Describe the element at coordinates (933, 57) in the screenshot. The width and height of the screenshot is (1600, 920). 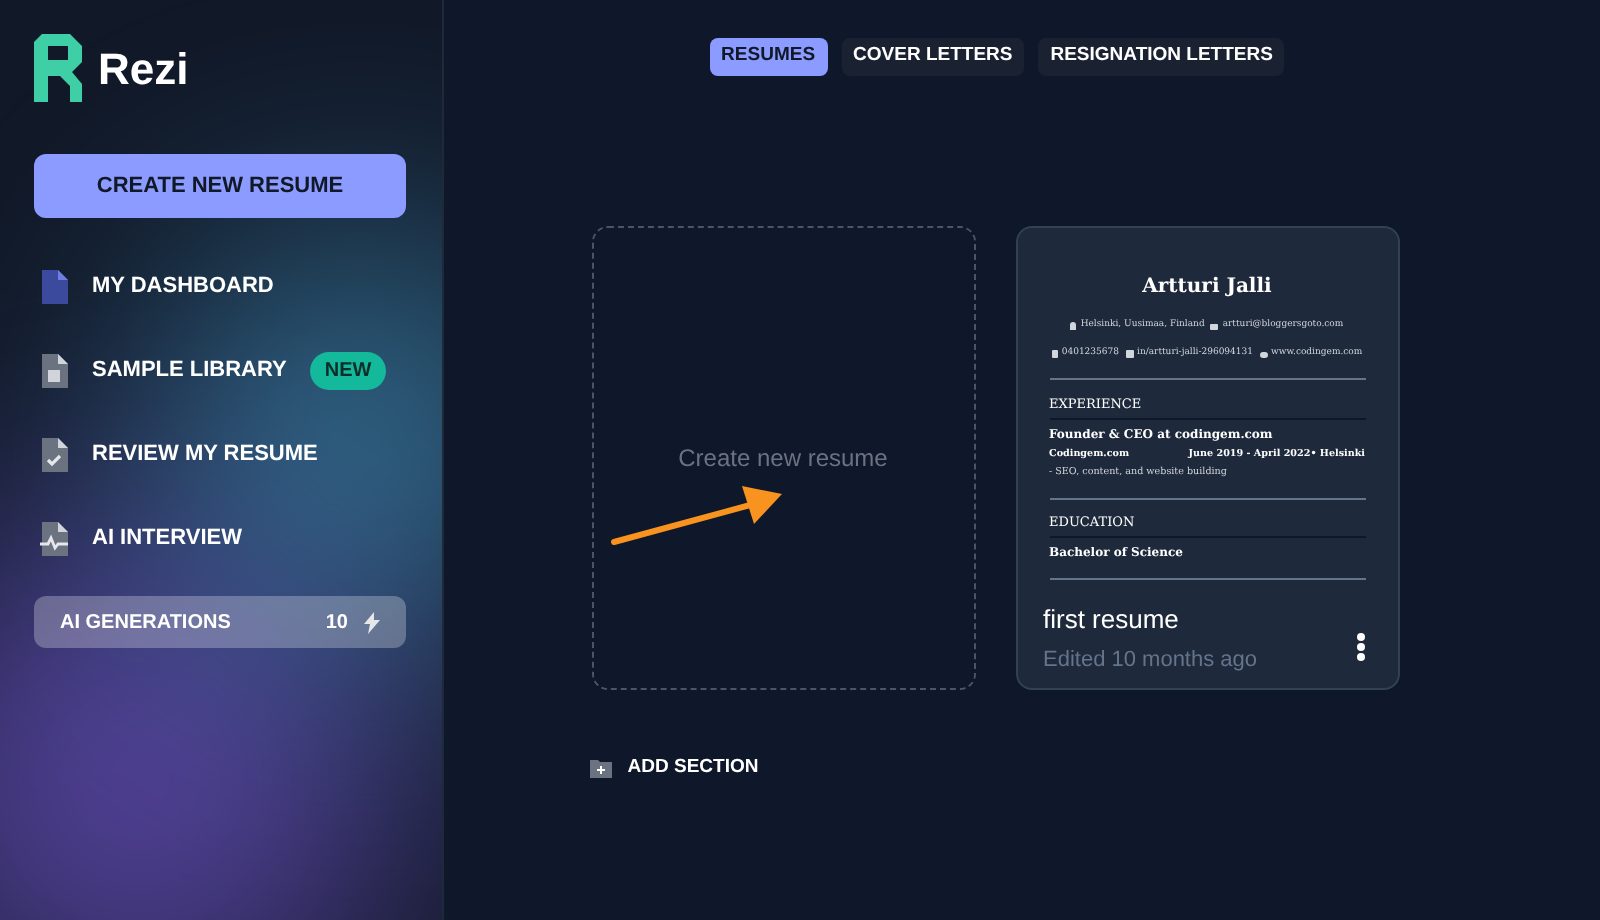
I see `tab: COVER LETTERS` at that location.